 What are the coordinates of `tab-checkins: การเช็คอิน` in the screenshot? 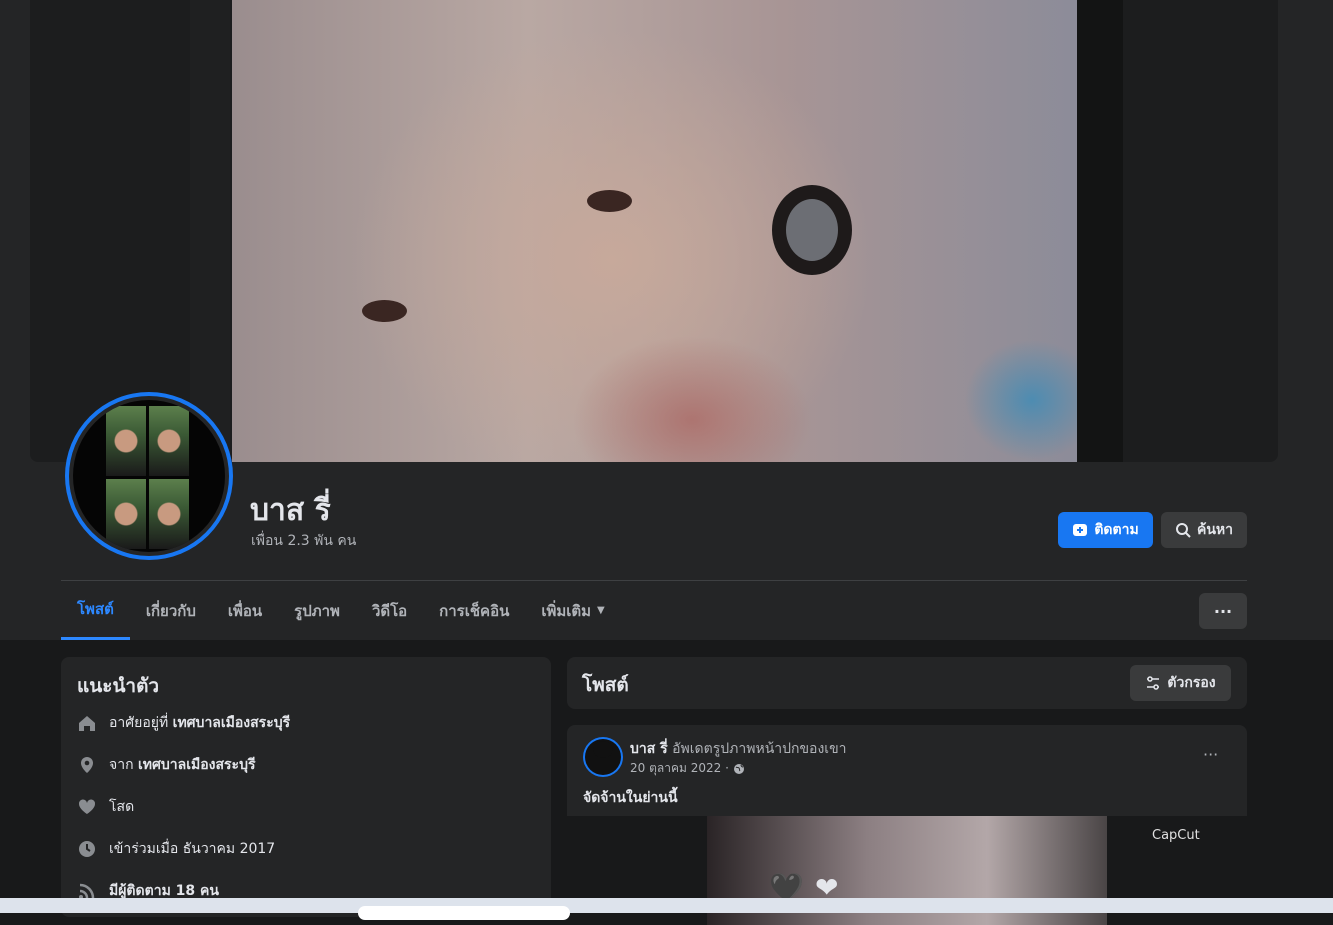 It's located at (474, 610).